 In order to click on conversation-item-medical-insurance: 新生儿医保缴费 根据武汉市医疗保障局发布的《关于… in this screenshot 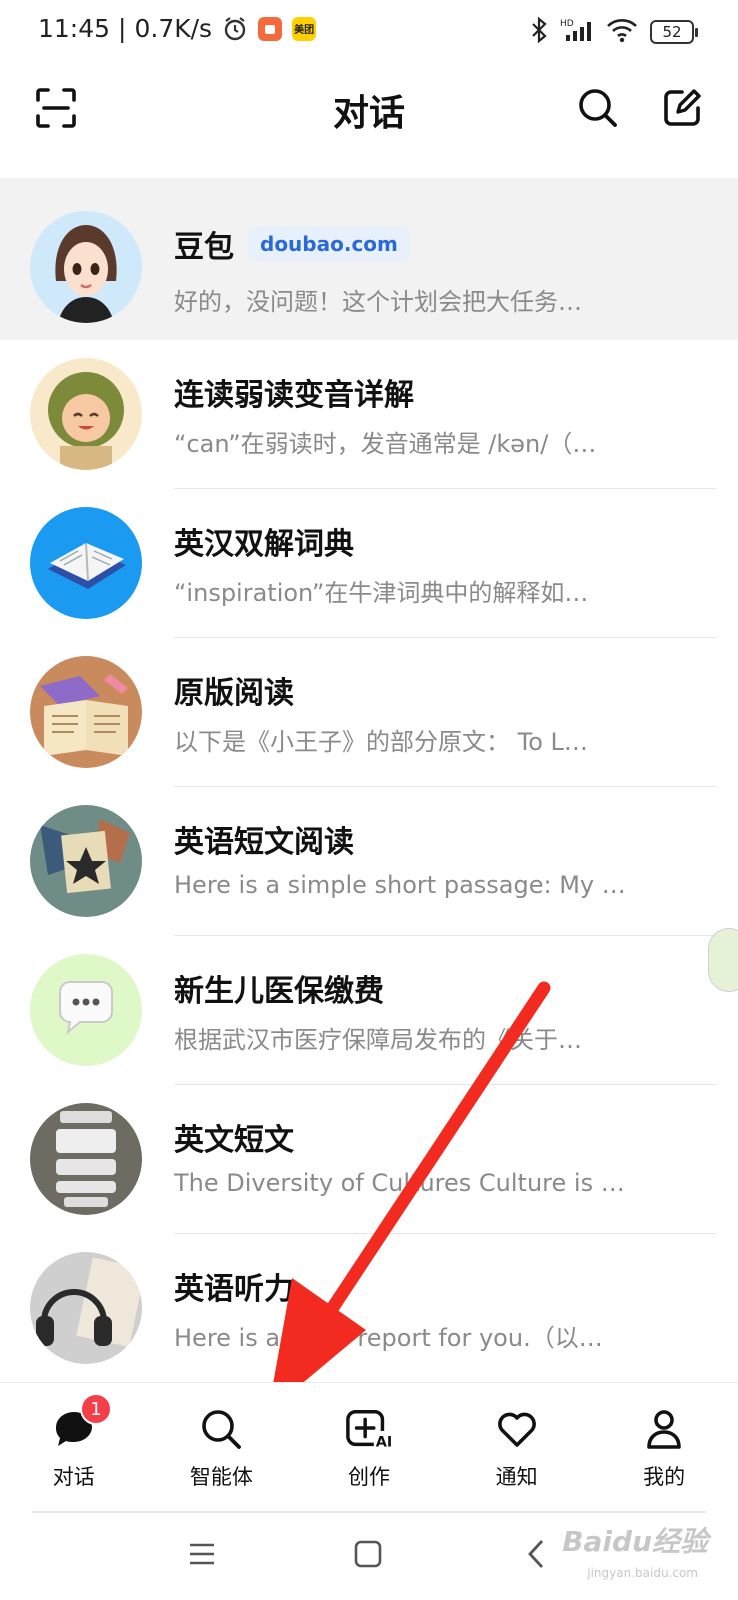, I will do `click(369, 1010)`.